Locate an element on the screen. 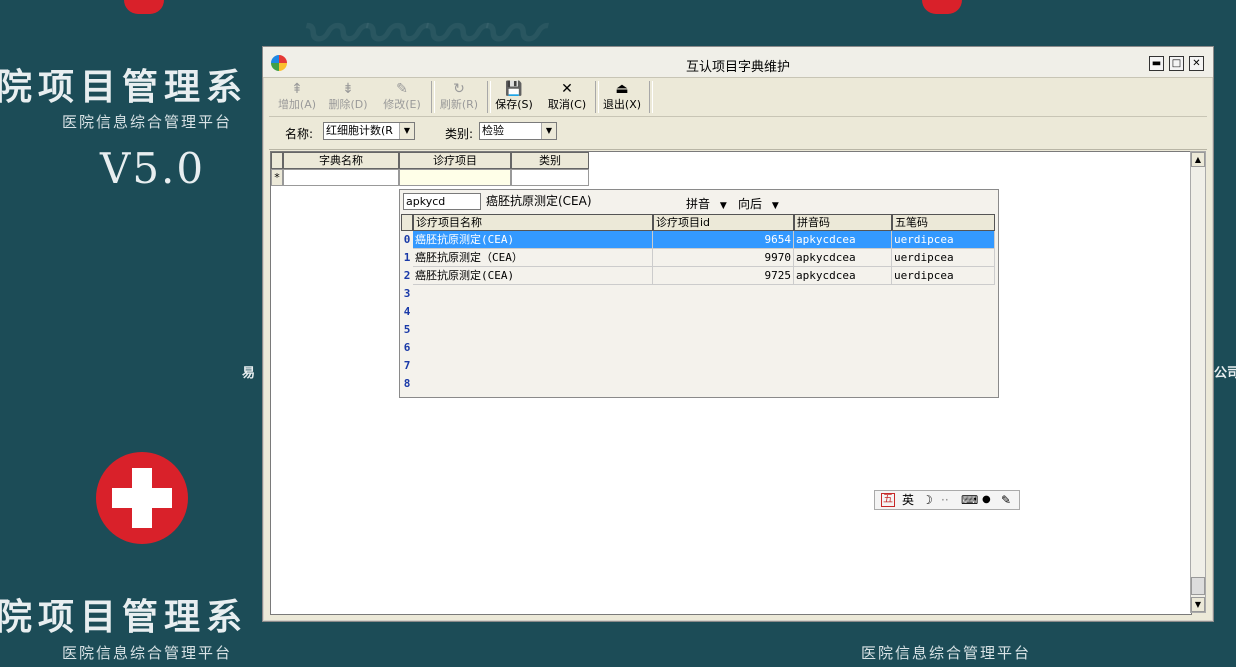 This screenshot has height=667, width=1236. lookup-header-id: 诊疗项目id is located at coordinates (723, 222).